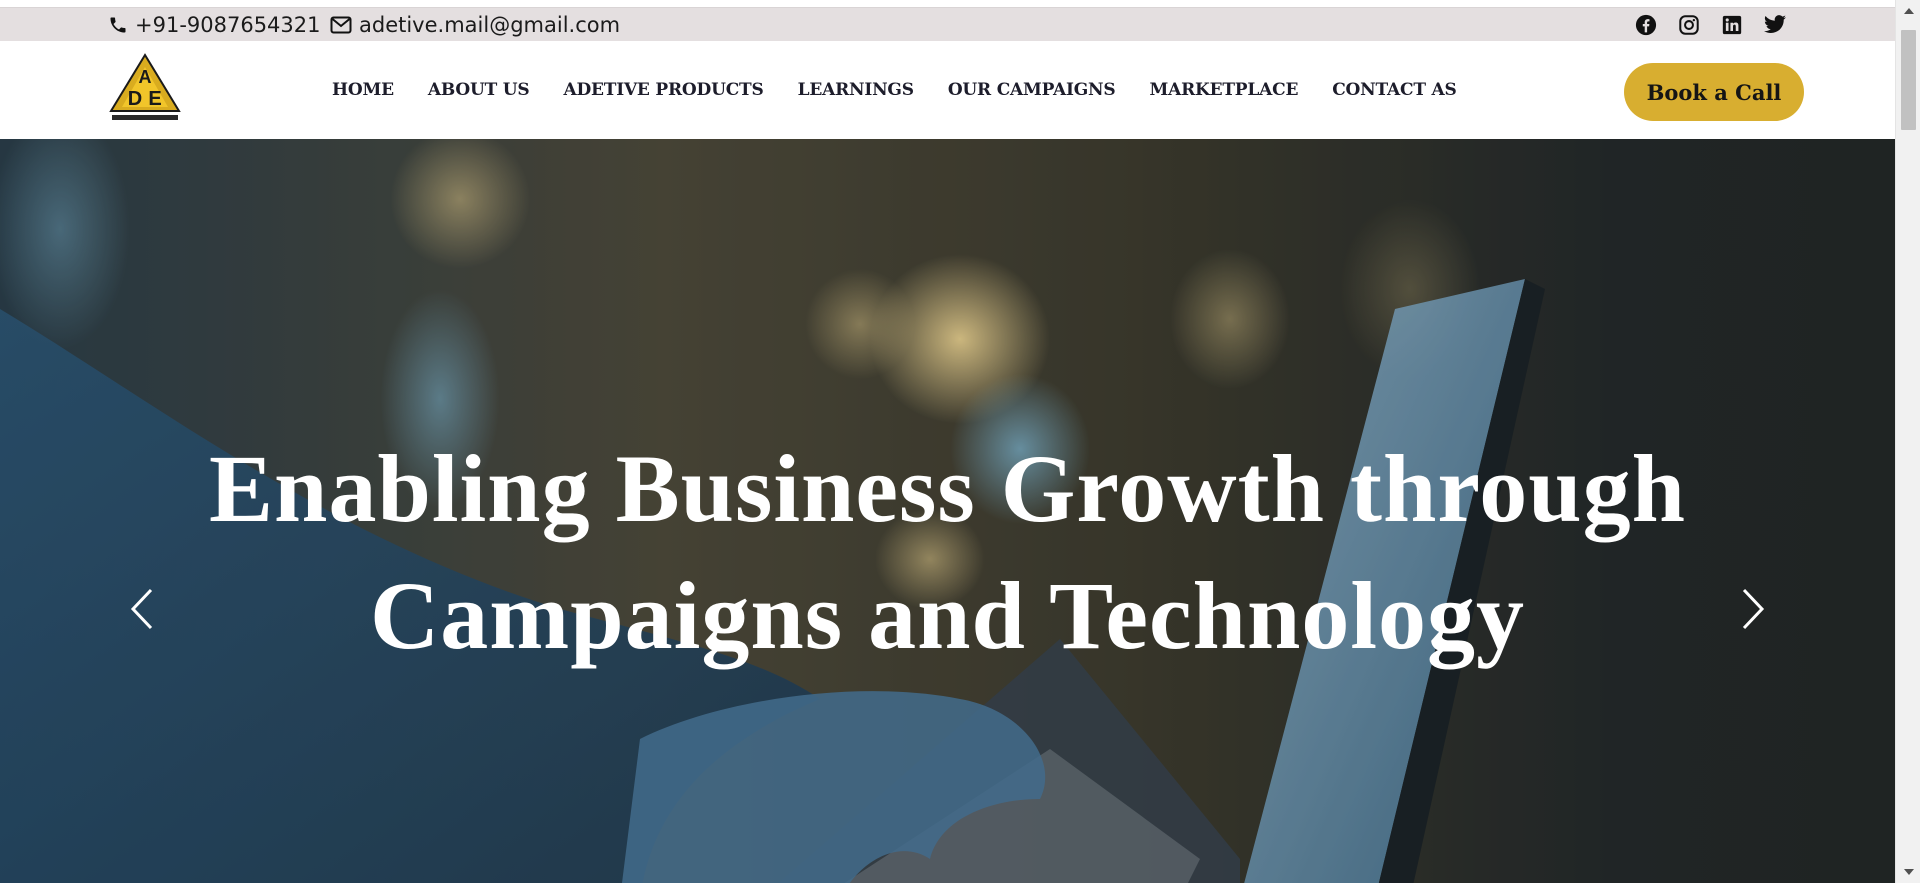 The image size is (1920, 883). What do you see at coordinates (479, 90) in the screenshot?
I see `nav-about-us: ABOUT US` at bounding box center [479, 90].